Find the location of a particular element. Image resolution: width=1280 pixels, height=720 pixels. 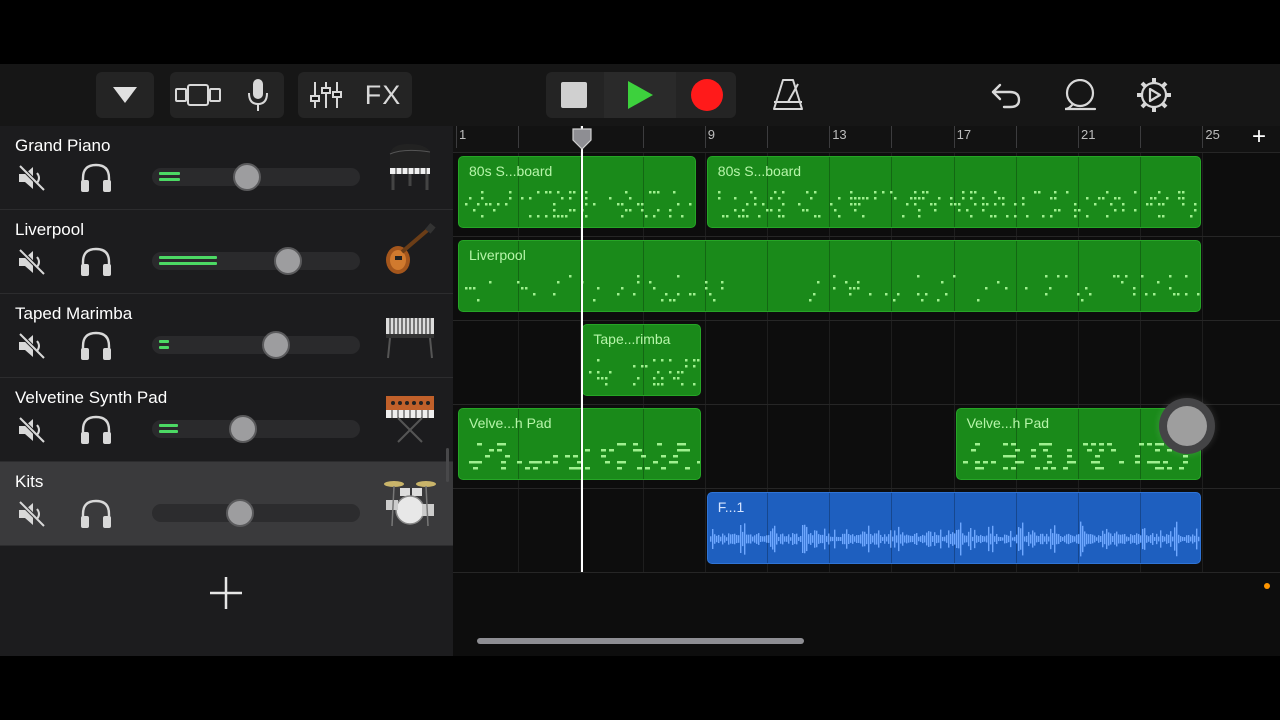

track-header-liverpool: Liverpool is located at coordinates (226, 252).